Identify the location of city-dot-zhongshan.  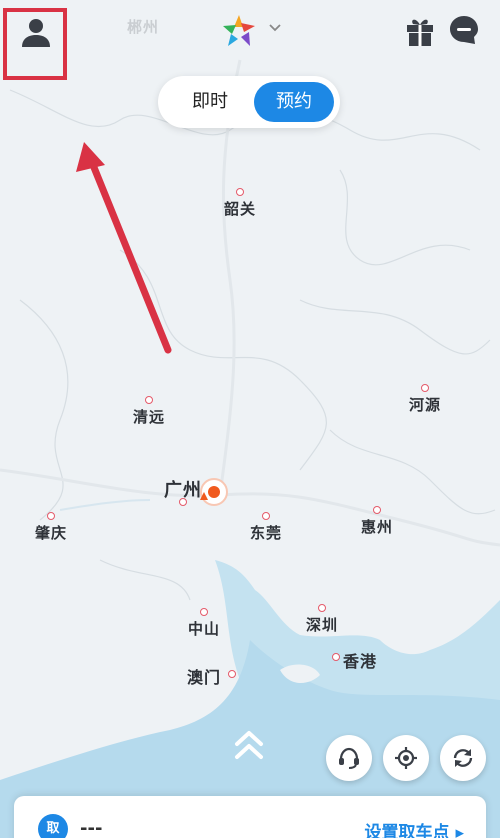
(204, 612).